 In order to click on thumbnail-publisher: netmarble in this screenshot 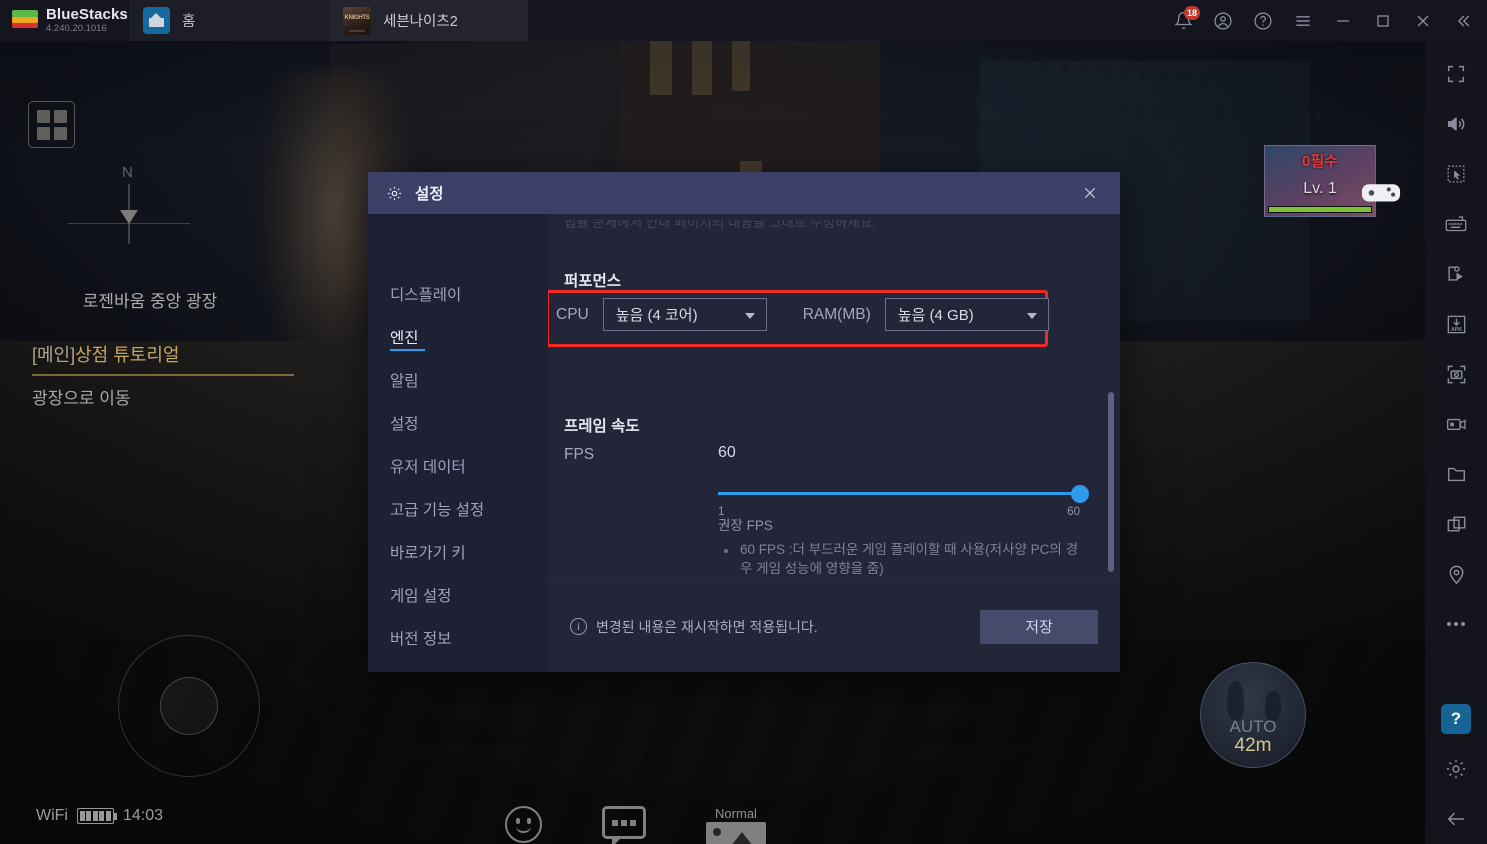, I will do `click(357, 30)`.